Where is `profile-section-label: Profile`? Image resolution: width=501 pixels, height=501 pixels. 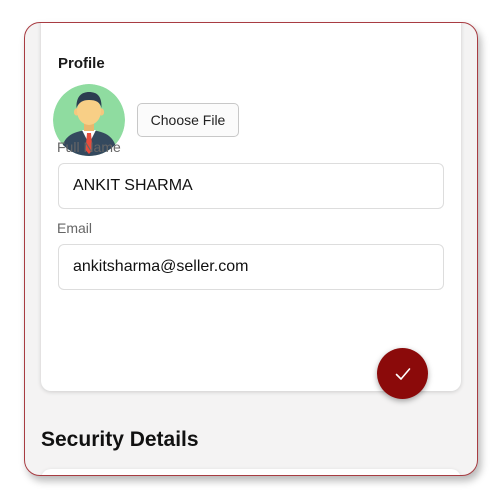
profile-section-label: Profile is located at coordinates (81, 63).